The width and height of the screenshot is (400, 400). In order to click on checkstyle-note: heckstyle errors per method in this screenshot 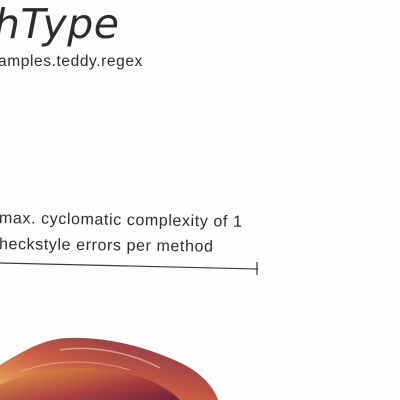, I will do `click(107, 246)`.